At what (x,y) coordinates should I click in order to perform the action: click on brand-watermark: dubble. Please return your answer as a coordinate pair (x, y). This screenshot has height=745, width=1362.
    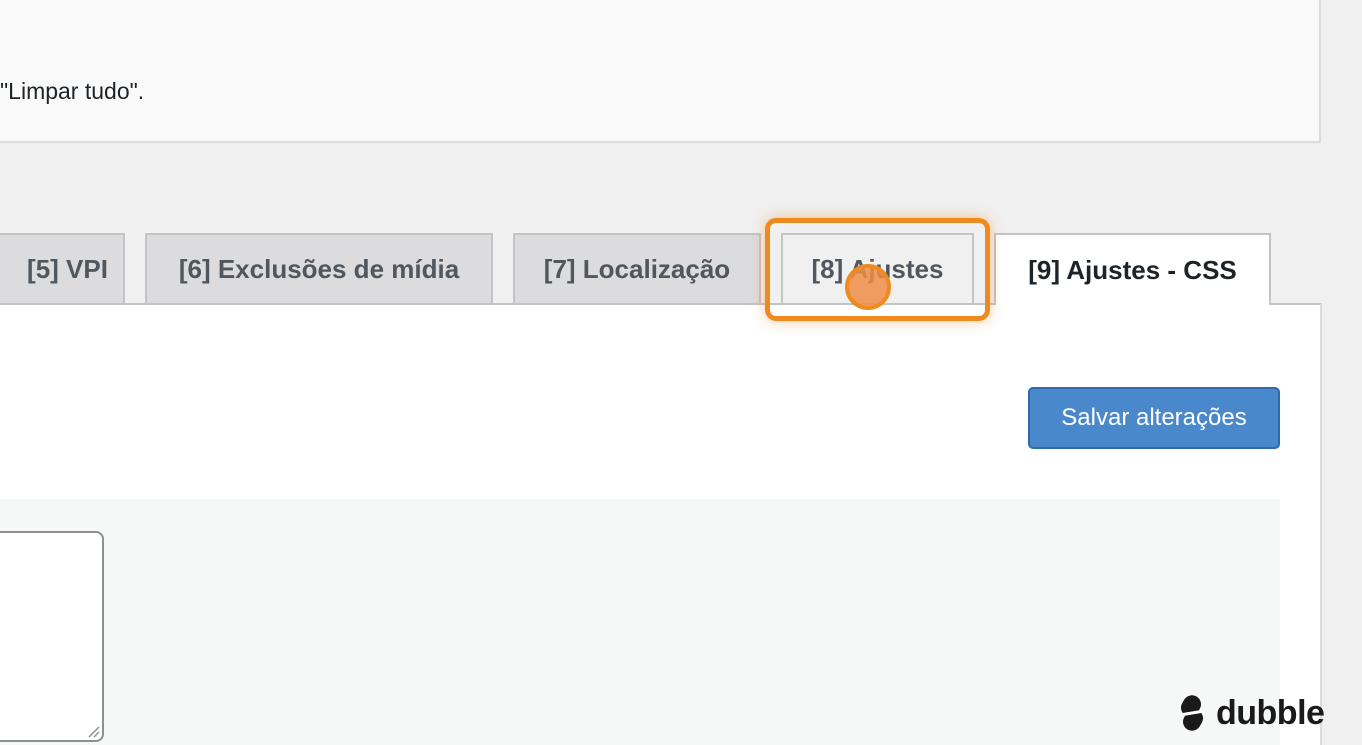
    Looking at the image, I should click on (1249, 713).